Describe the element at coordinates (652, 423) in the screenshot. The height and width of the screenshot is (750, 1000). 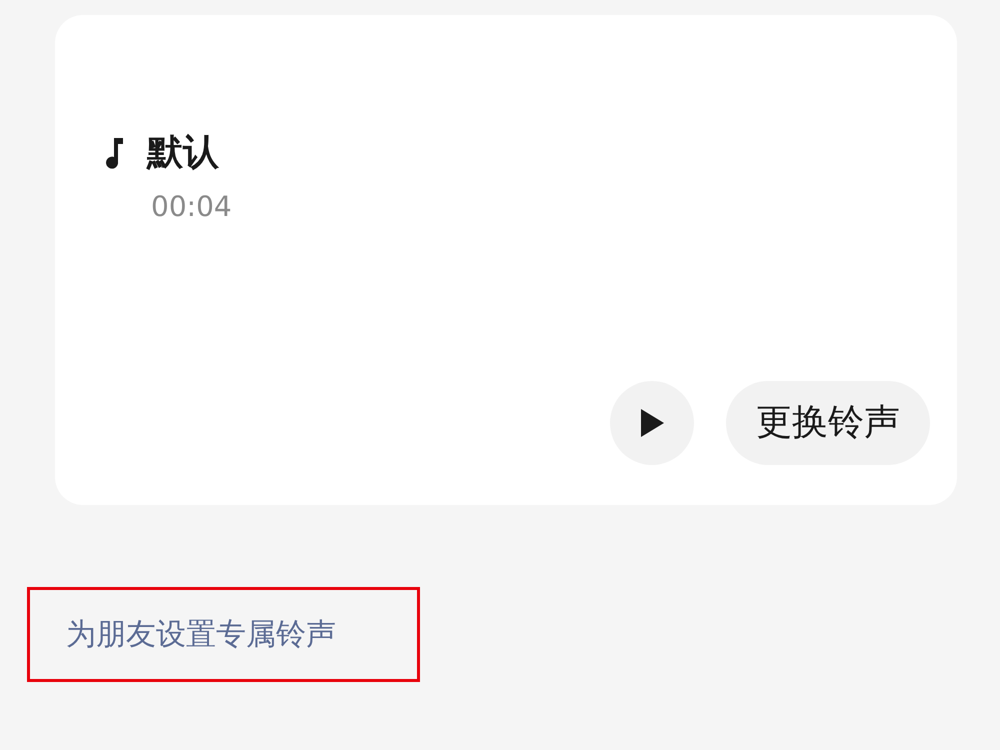
I see `play-icon` at that location.